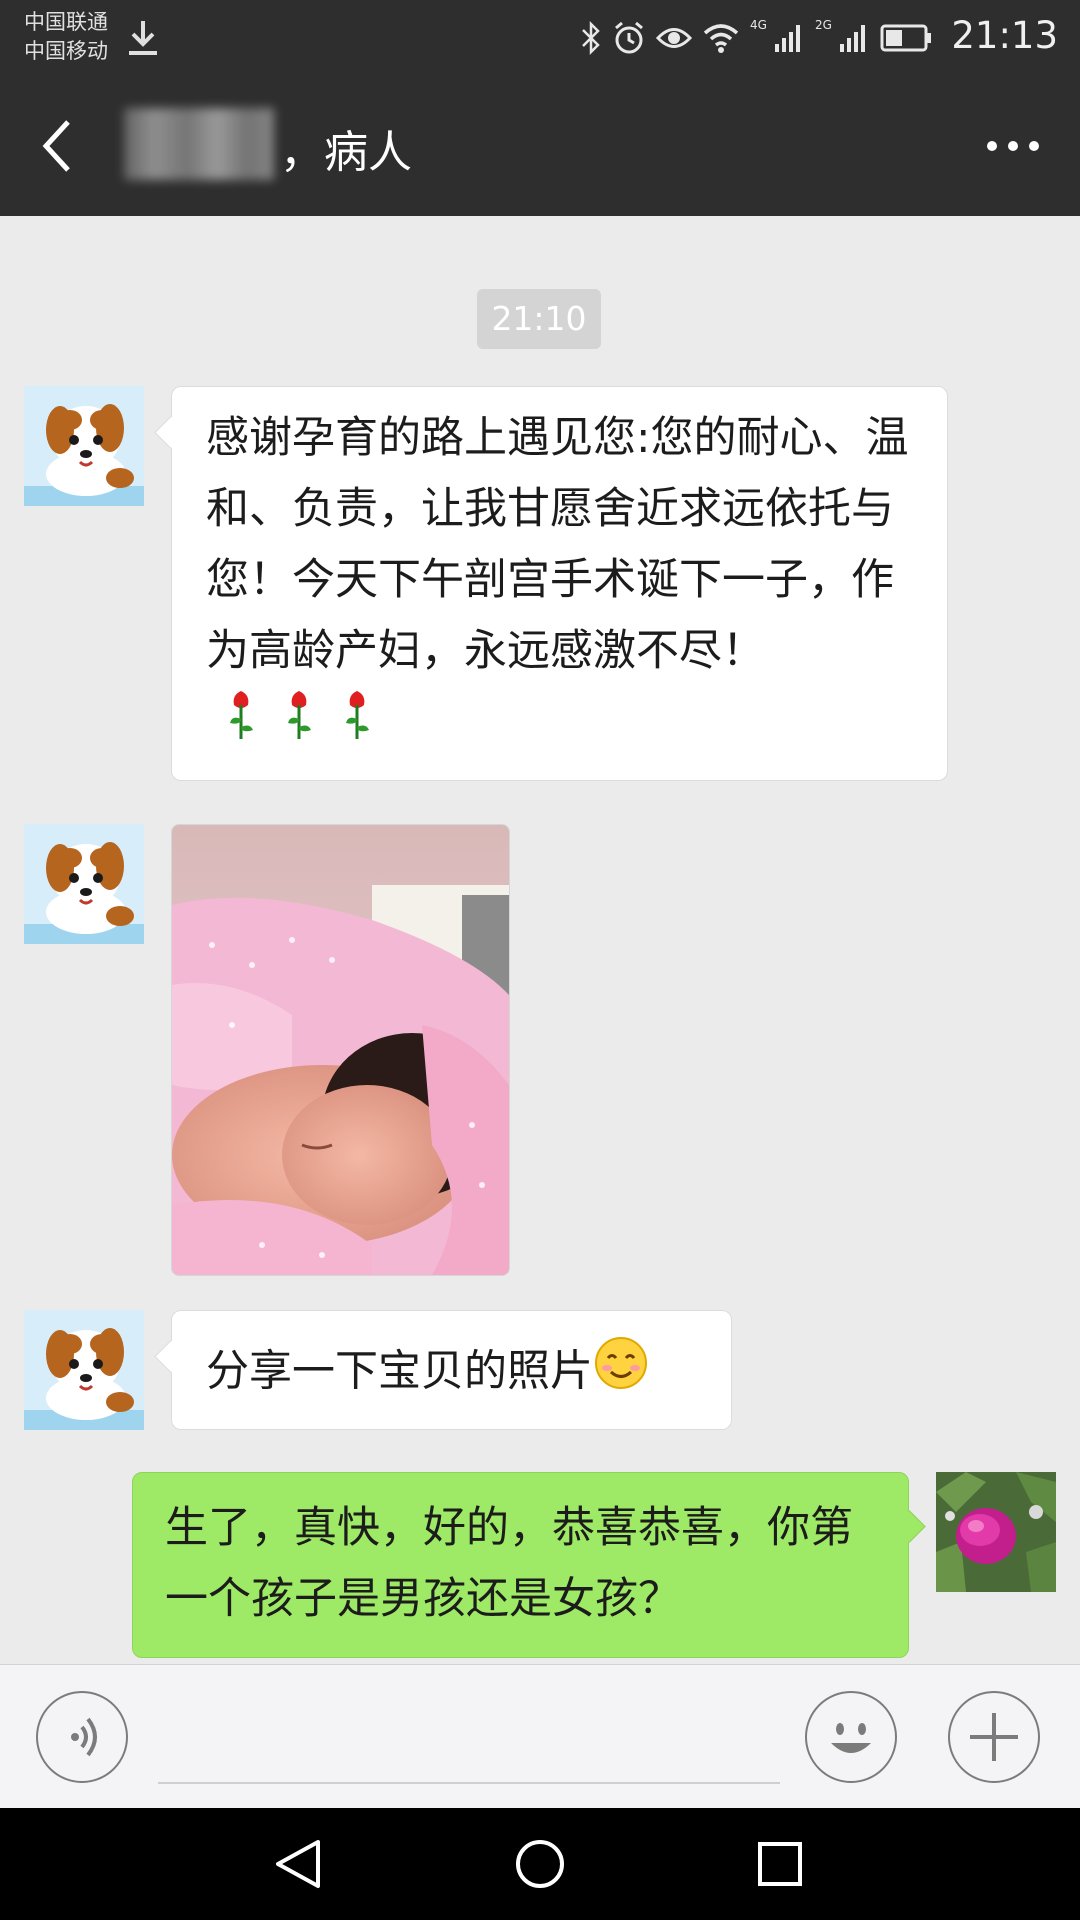 Image resolution: width=1080 pixels, height=1920 pixels. I want to click on voice-button, so click(82, 1737).